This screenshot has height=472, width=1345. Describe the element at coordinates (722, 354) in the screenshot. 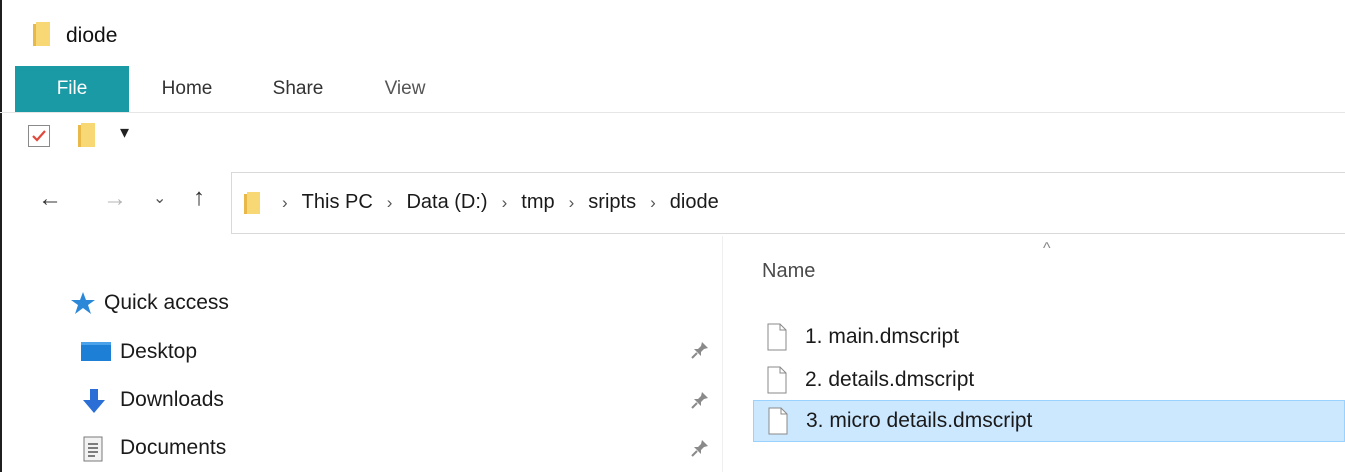

I see `pane-divider` at that location.